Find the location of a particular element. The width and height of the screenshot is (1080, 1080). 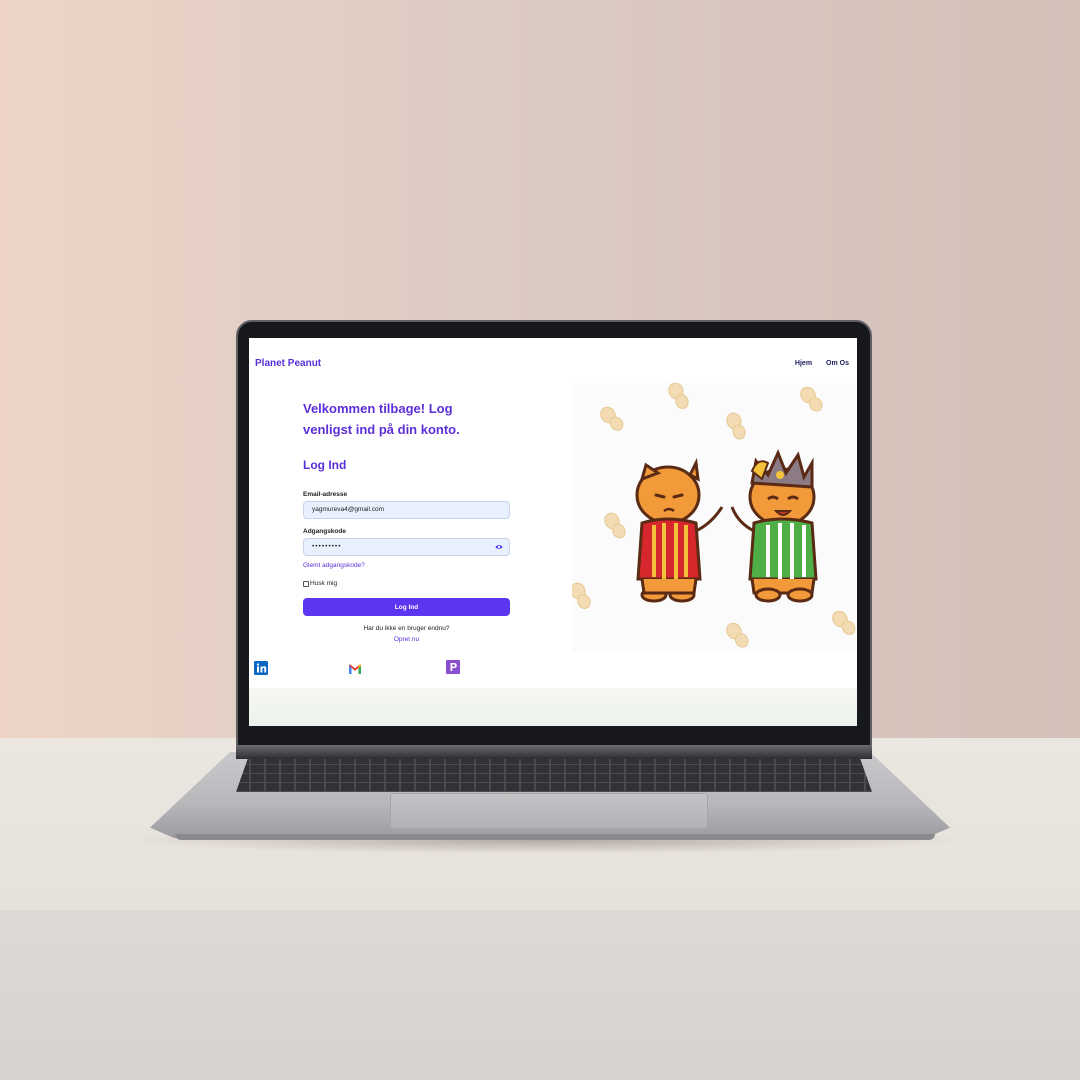

forgot-password-link: Glemt adgangskode? is located at coordinates (334, 565).